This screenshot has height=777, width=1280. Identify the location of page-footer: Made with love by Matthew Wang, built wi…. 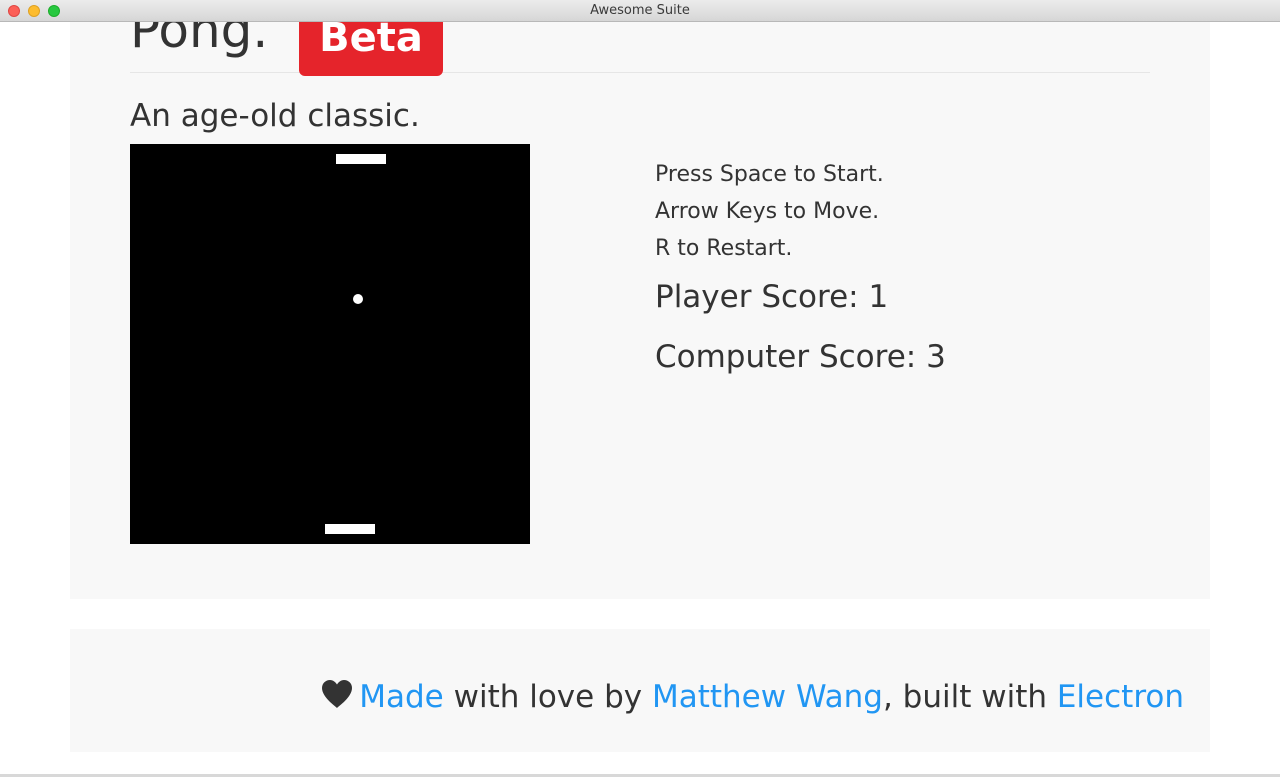
(640, 690).